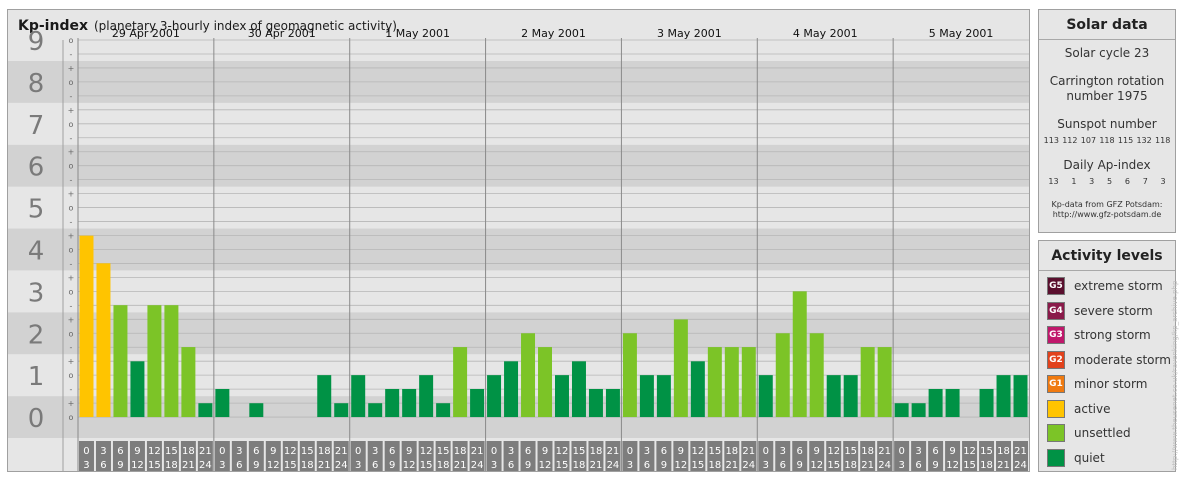  I want to click on y-tick-label-0: 0, so click(36, 419).